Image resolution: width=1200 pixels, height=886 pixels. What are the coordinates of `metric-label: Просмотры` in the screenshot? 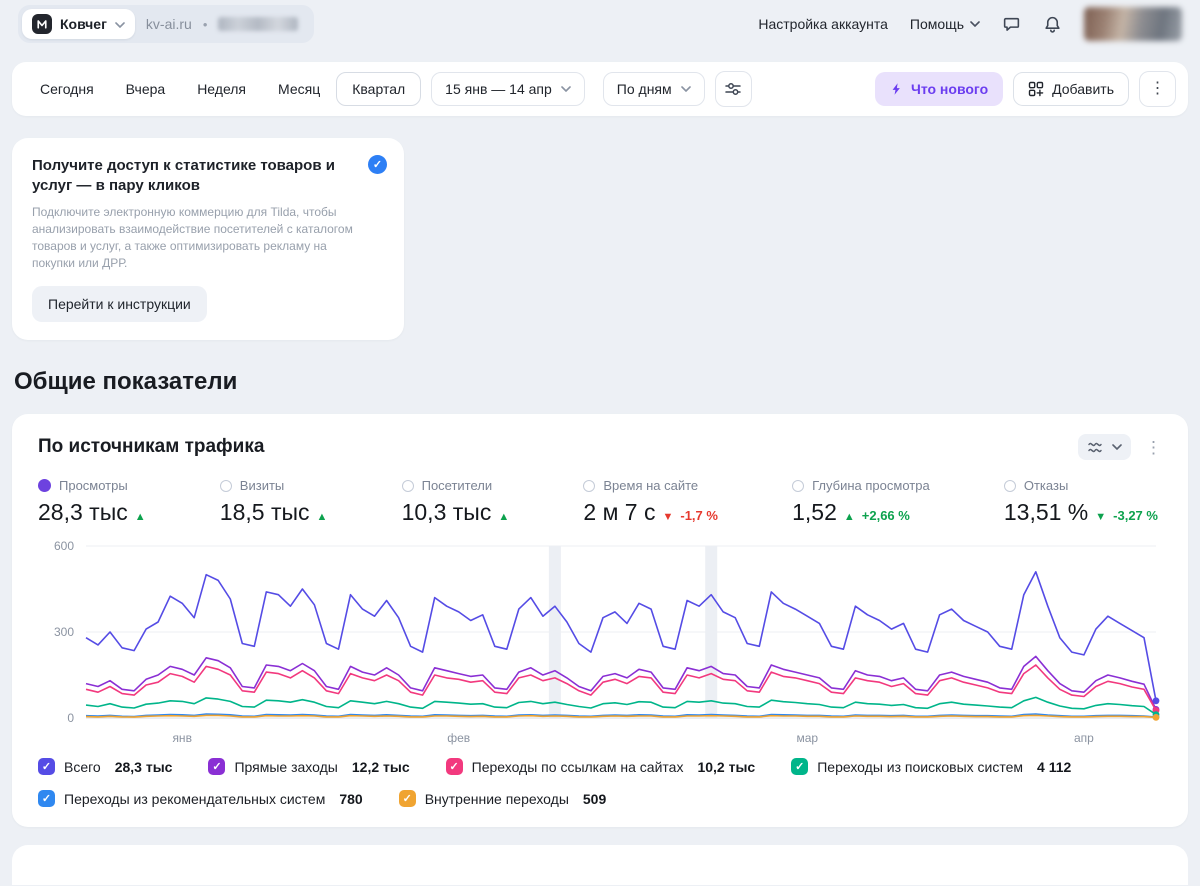 It's located at (93, 485).